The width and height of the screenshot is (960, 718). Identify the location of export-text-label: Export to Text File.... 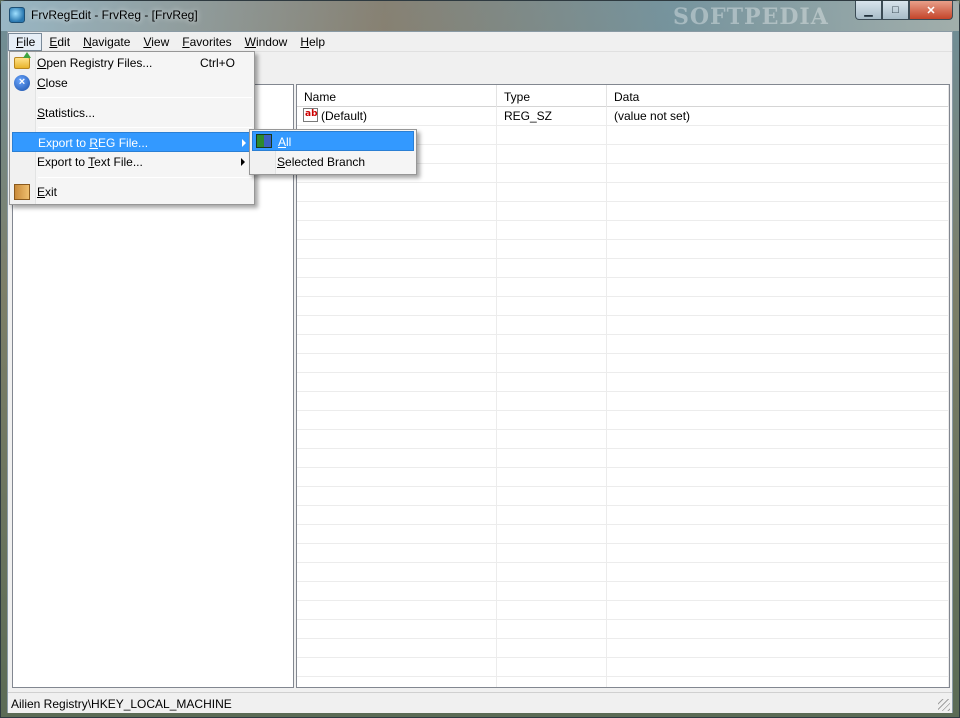
(90, 162).